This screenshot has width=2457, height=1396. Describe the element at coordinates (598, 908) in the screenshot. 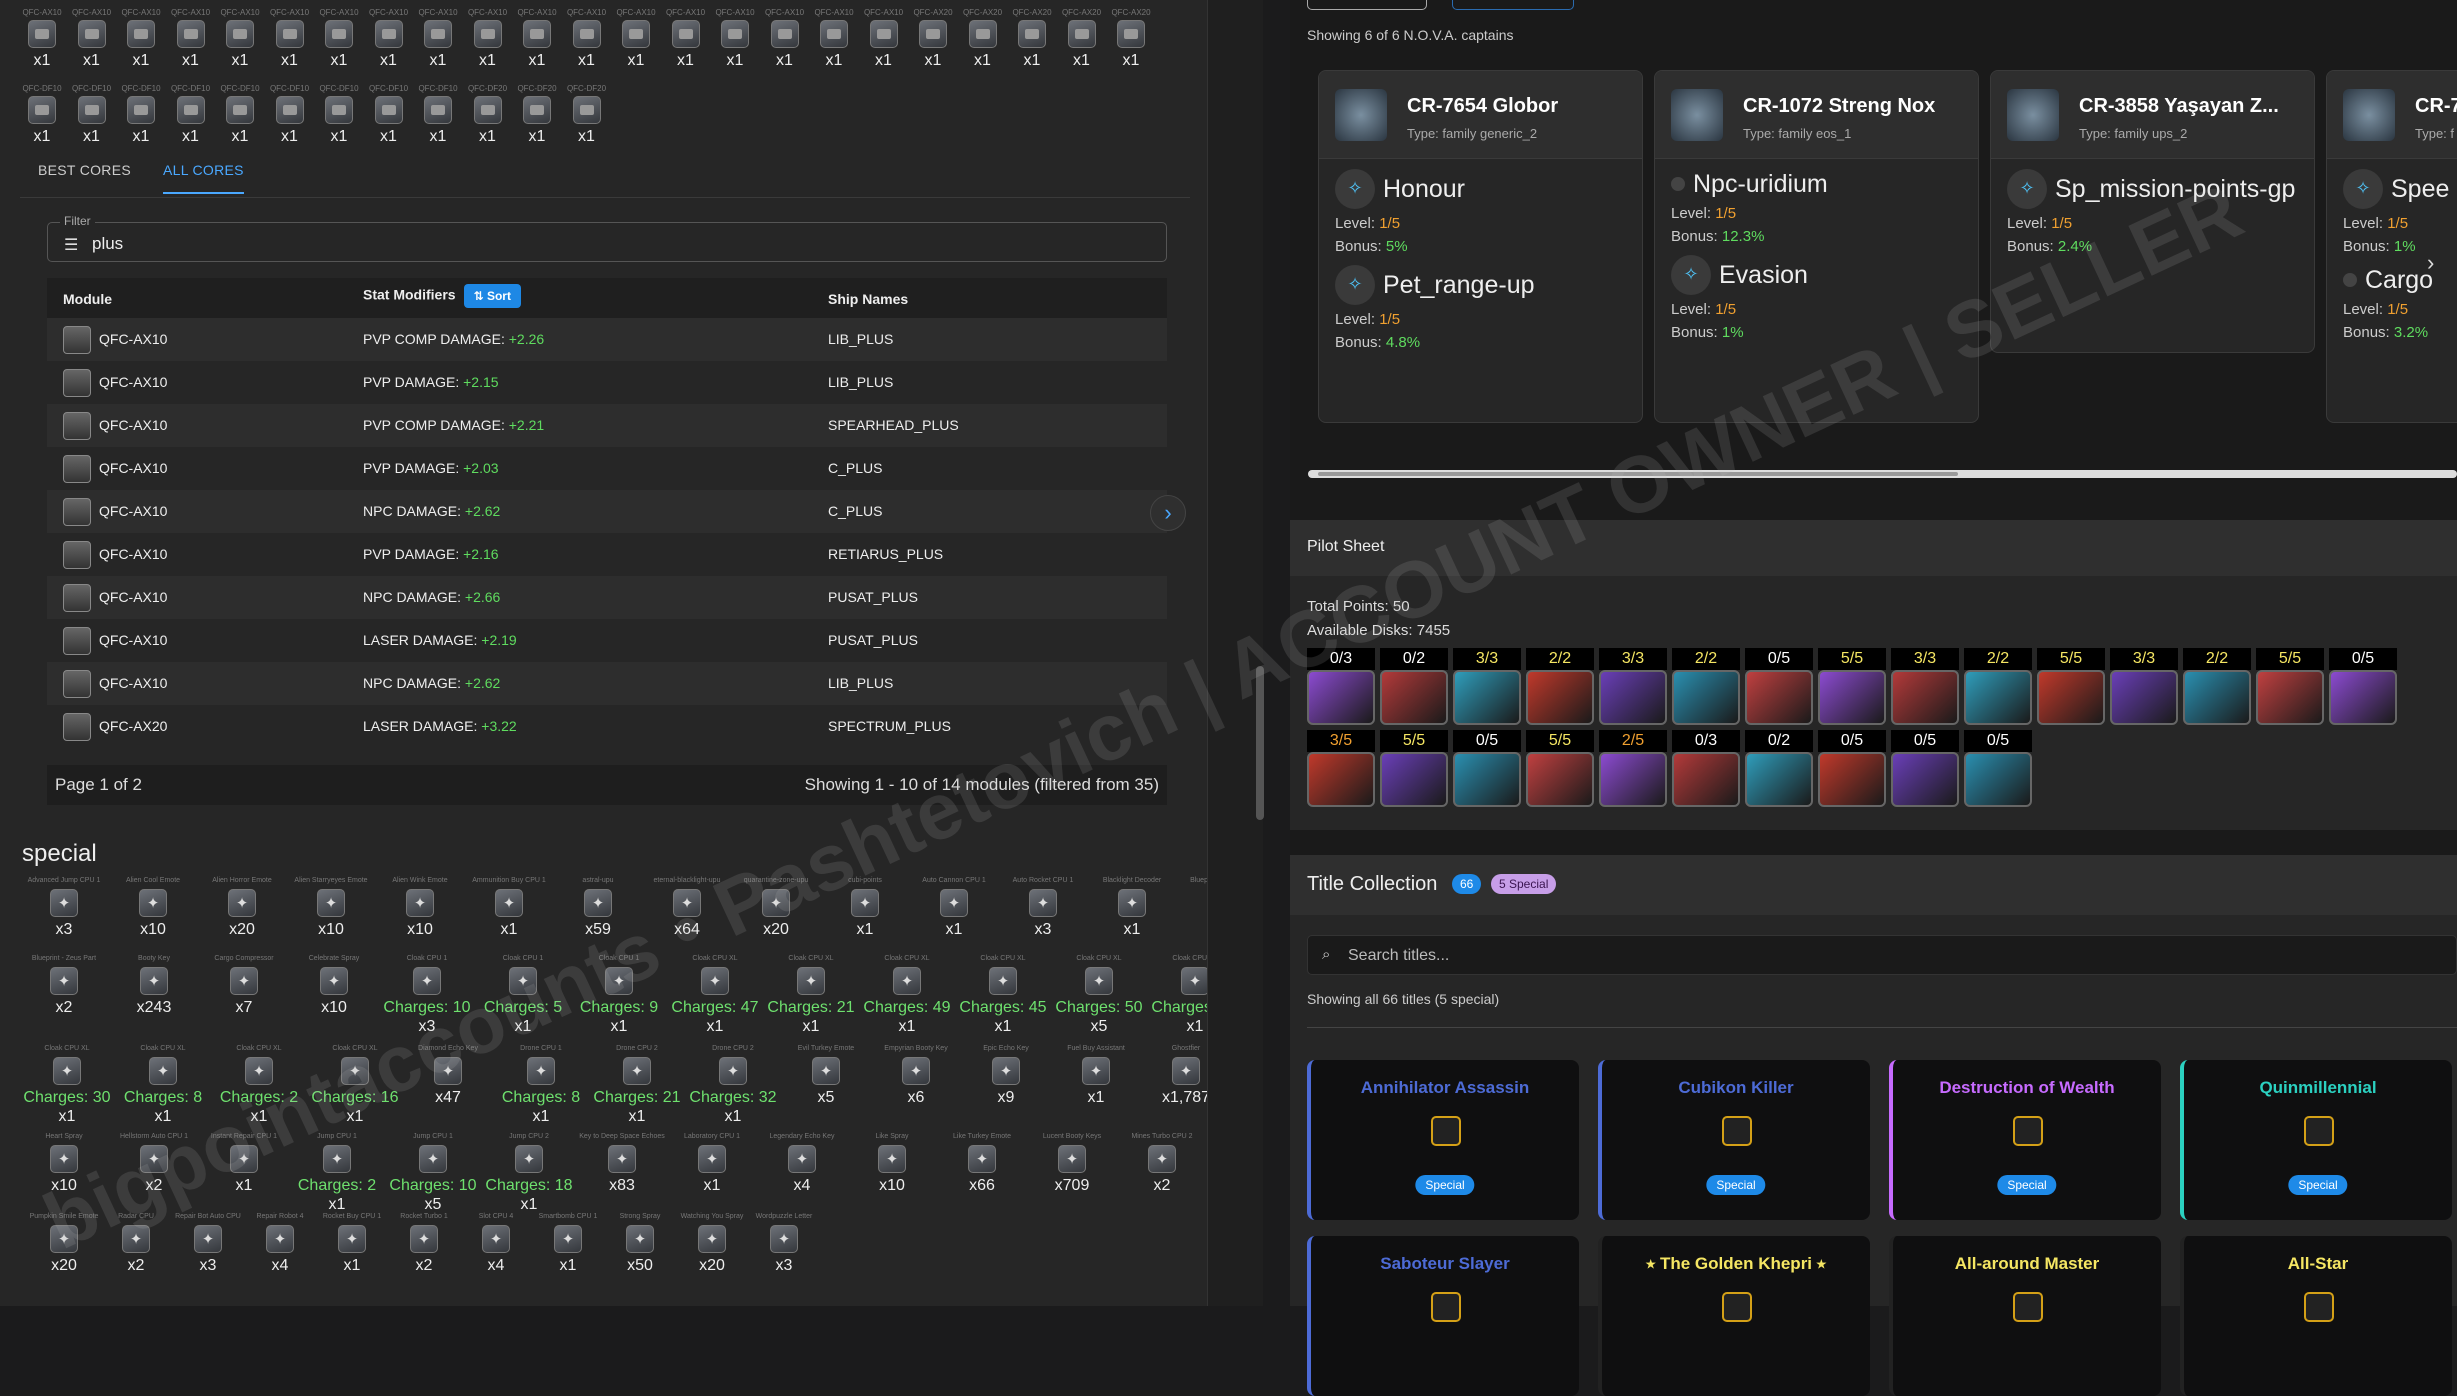

I see `special-item: astral-upu ✦ x59` at that location.